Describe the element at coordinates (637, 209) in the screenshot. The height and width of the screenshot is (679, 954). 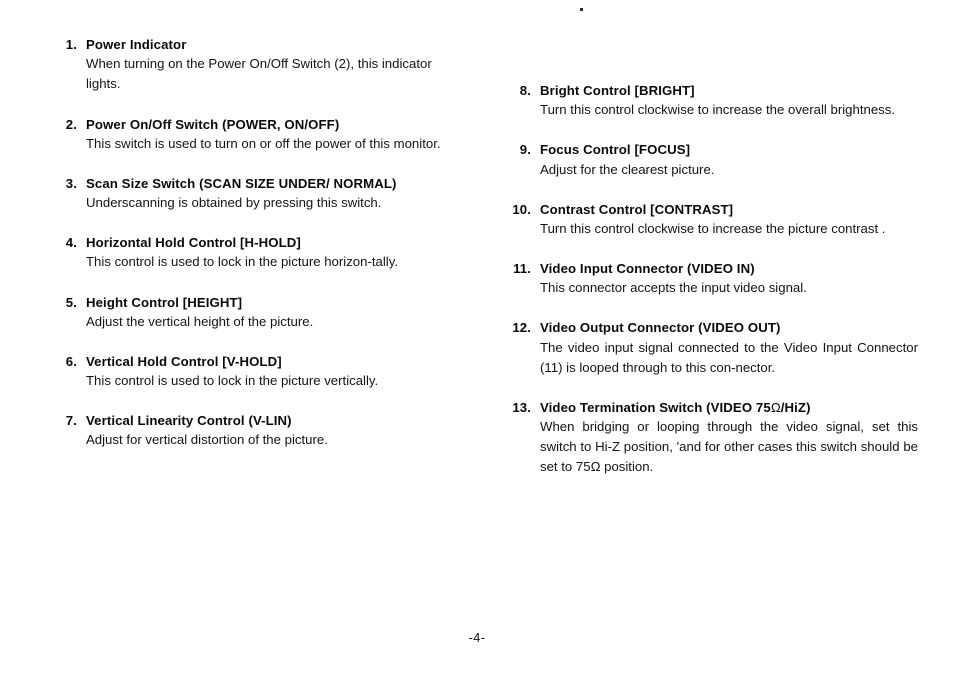
I see `entry-heading-text: Contrast Control [CONTRAST]` at that location.